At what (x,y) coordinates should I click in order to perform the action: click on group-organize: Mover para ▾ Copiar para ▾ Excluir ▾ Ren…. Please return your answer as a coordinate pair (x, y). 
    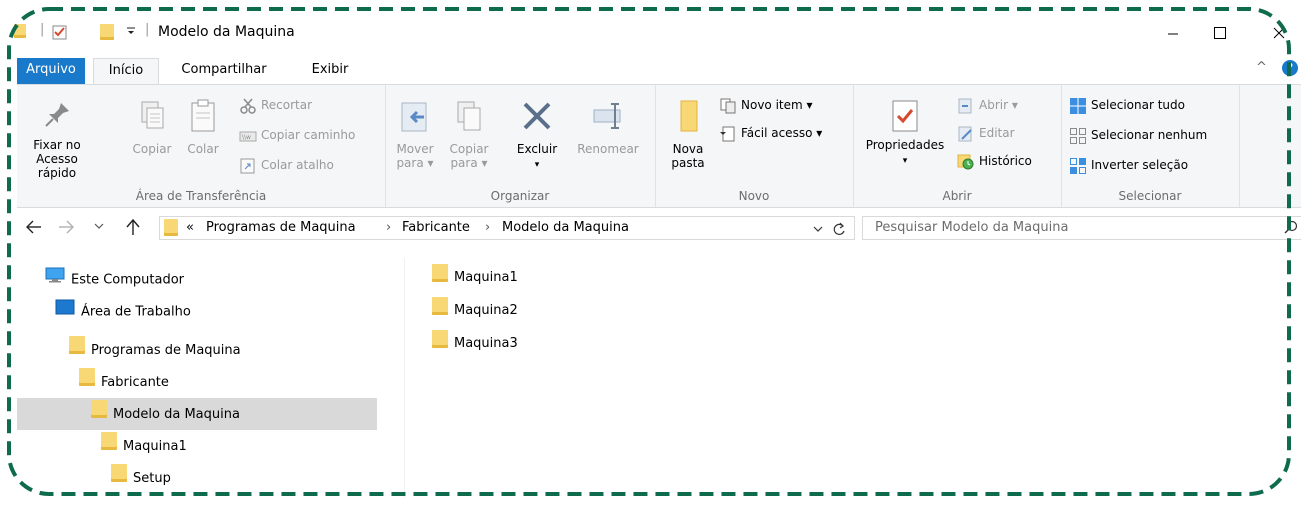
    Looking at the image, I should click on (520, 146).